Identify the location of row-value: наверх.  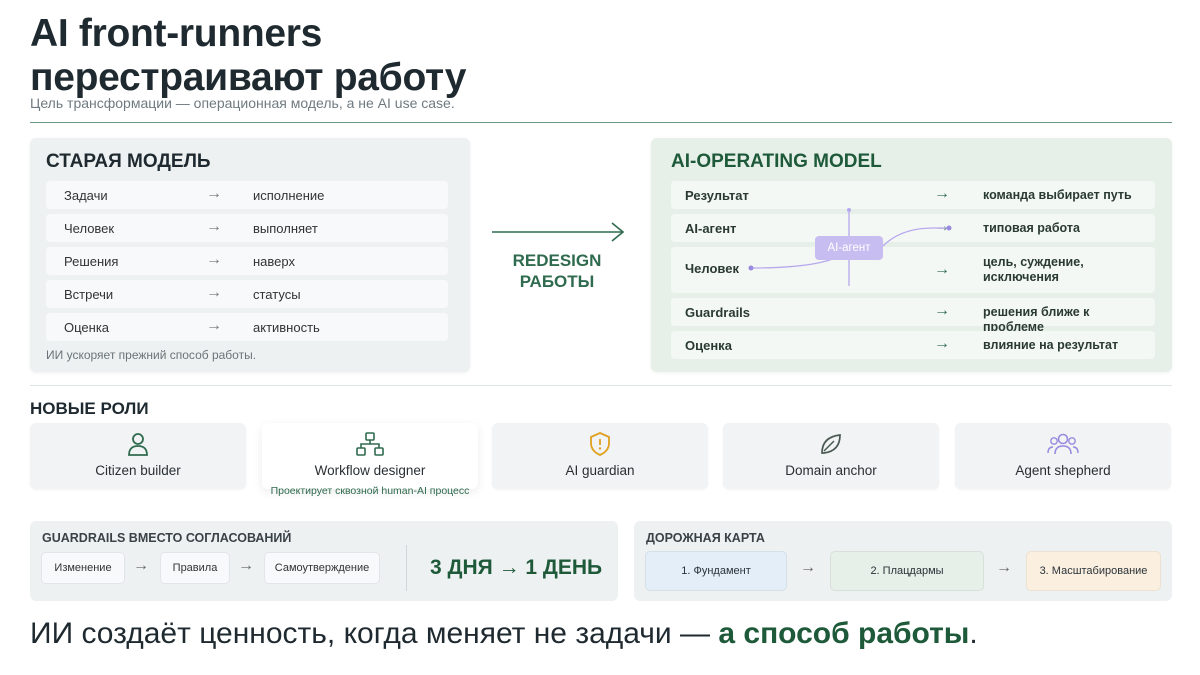
(274, 261).